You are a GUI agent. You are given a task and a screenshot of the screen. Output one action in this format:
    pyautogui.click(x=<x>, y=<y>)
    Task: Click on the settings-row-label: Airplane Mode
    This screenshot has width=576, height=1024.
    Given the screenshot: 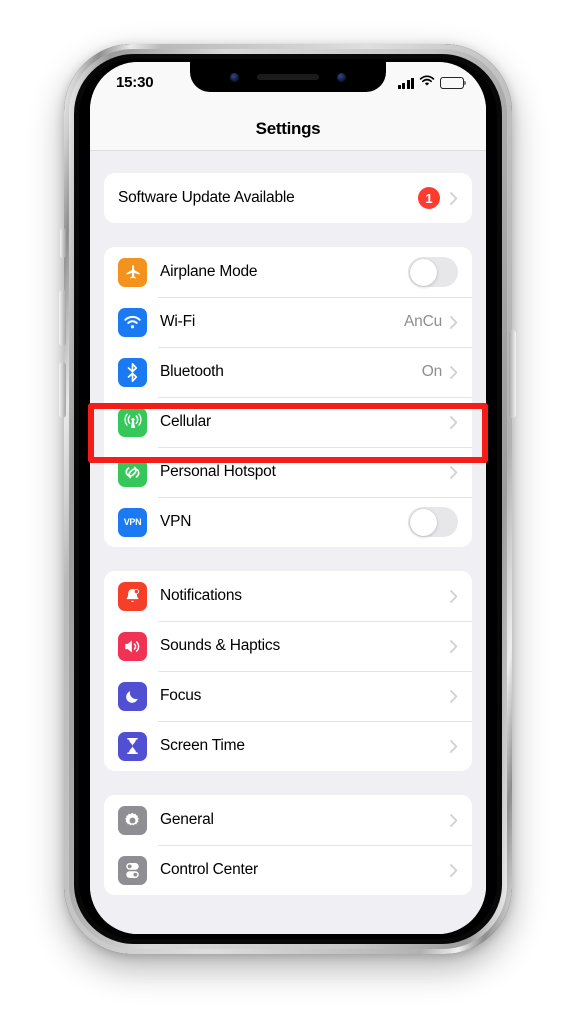 What is the action you would take?
    pyautogui.click(x=209, y=271)
    